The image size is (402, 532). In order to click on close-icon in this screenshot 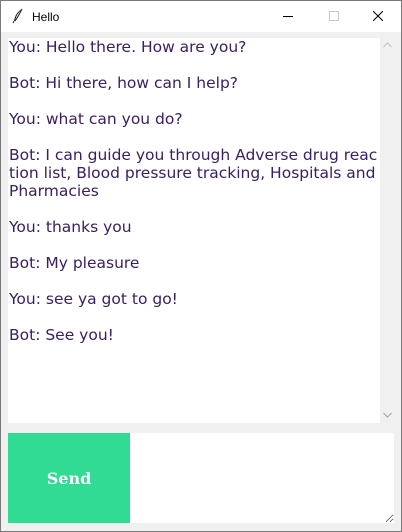, I will do `click(378, 16)`.